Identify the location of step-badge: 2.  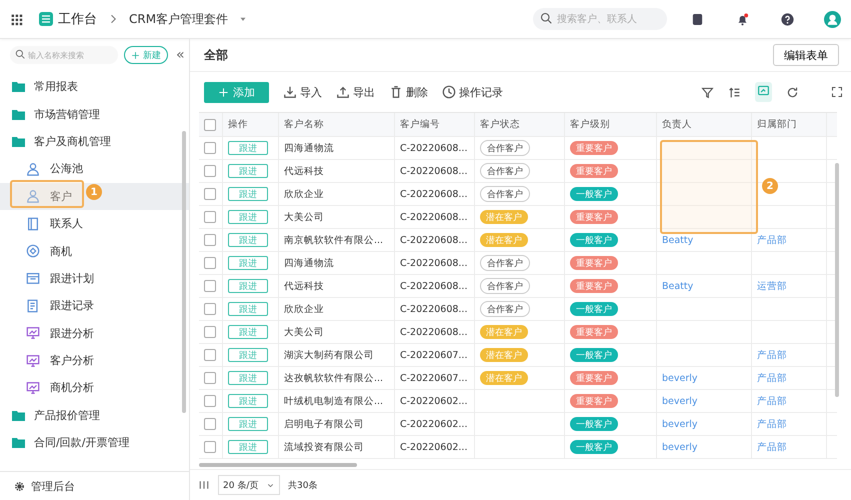
(770, 186).